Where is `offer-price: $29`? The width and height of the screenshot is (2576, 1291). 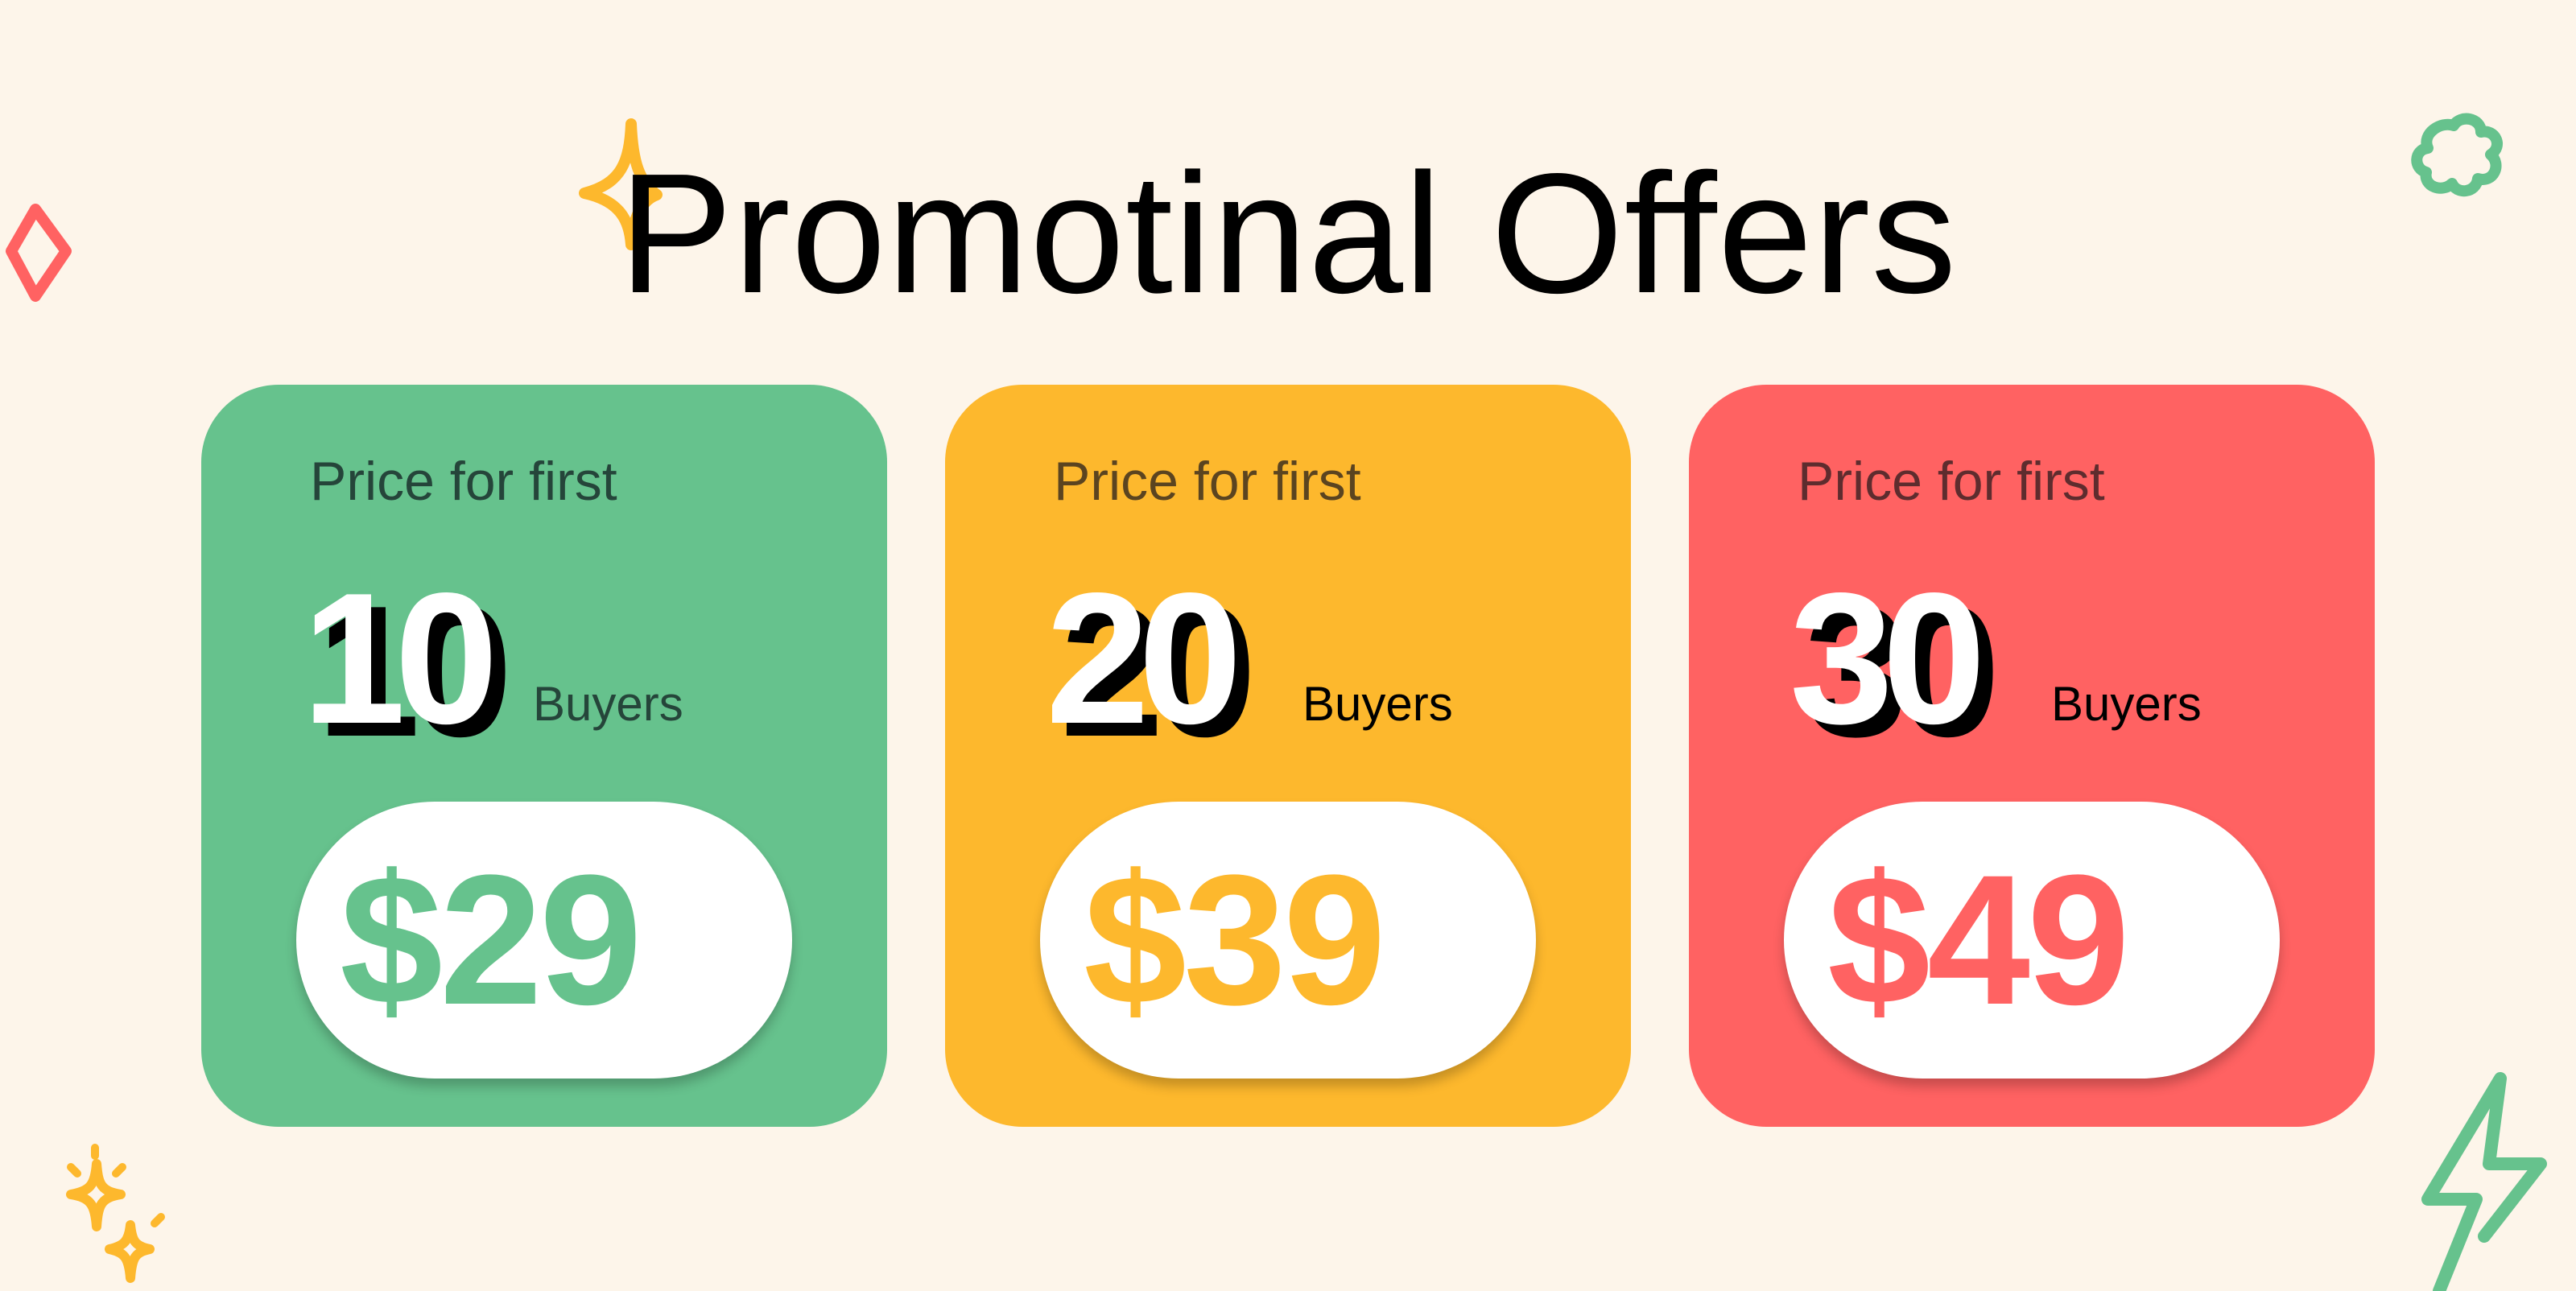
offer-price: $29 is located at coordinates (491, 939).